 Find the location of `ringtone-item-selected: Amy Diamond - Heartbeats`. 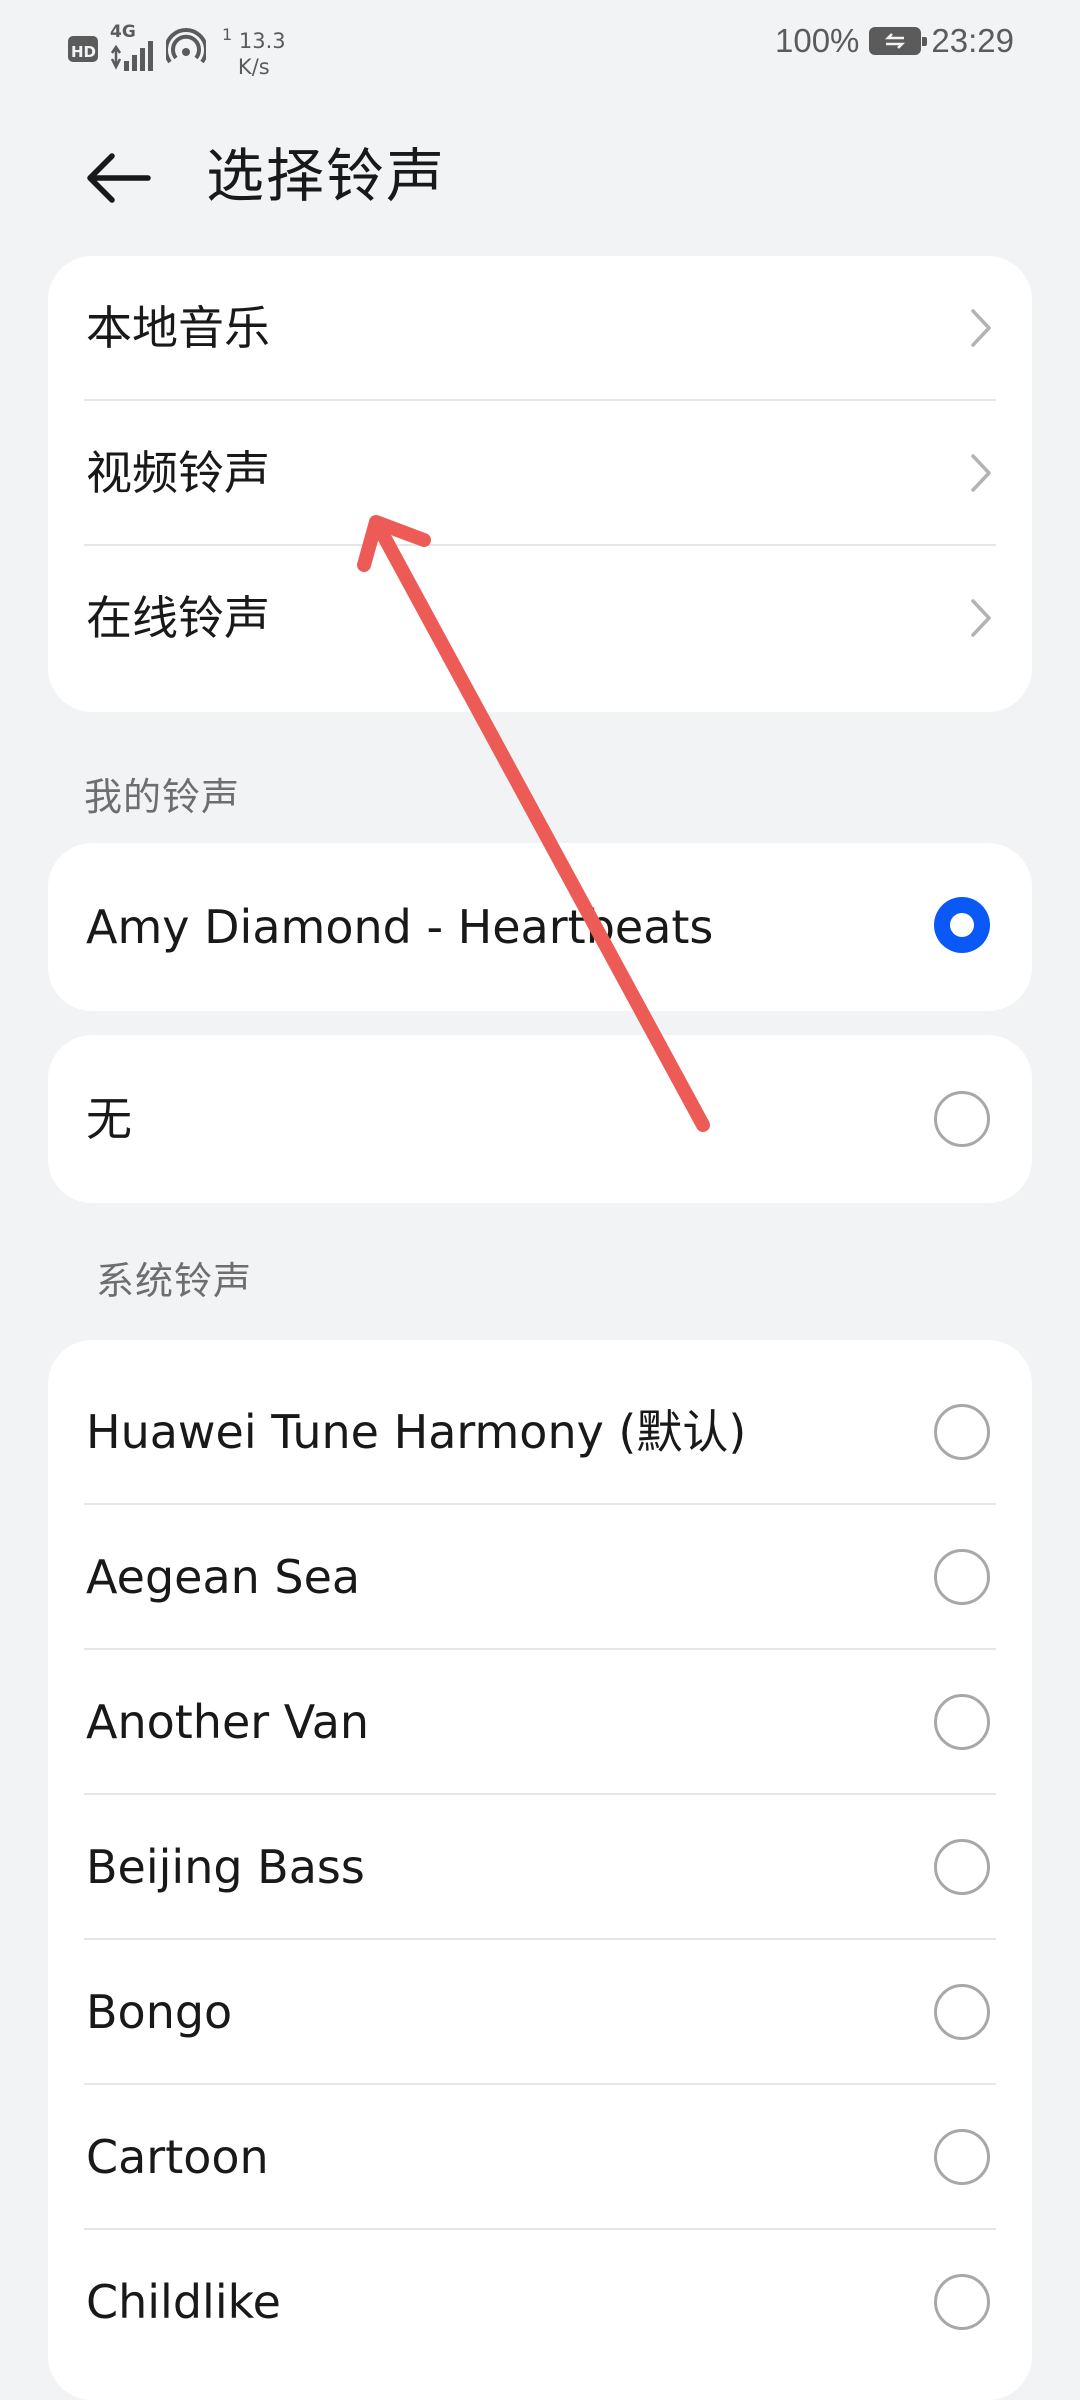

ringtone-item-selected: Amy Diamond - Heartbeats is located at coordinates (540, 927).